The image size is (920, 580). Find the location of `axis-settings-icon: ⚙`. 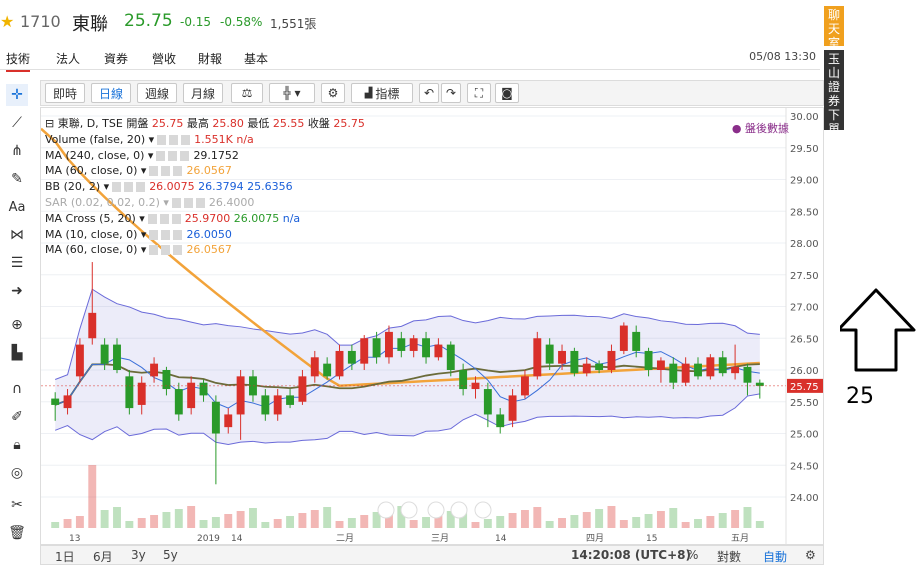

axis-settings-icon: ⚙ is located at coordinates (810, 555).